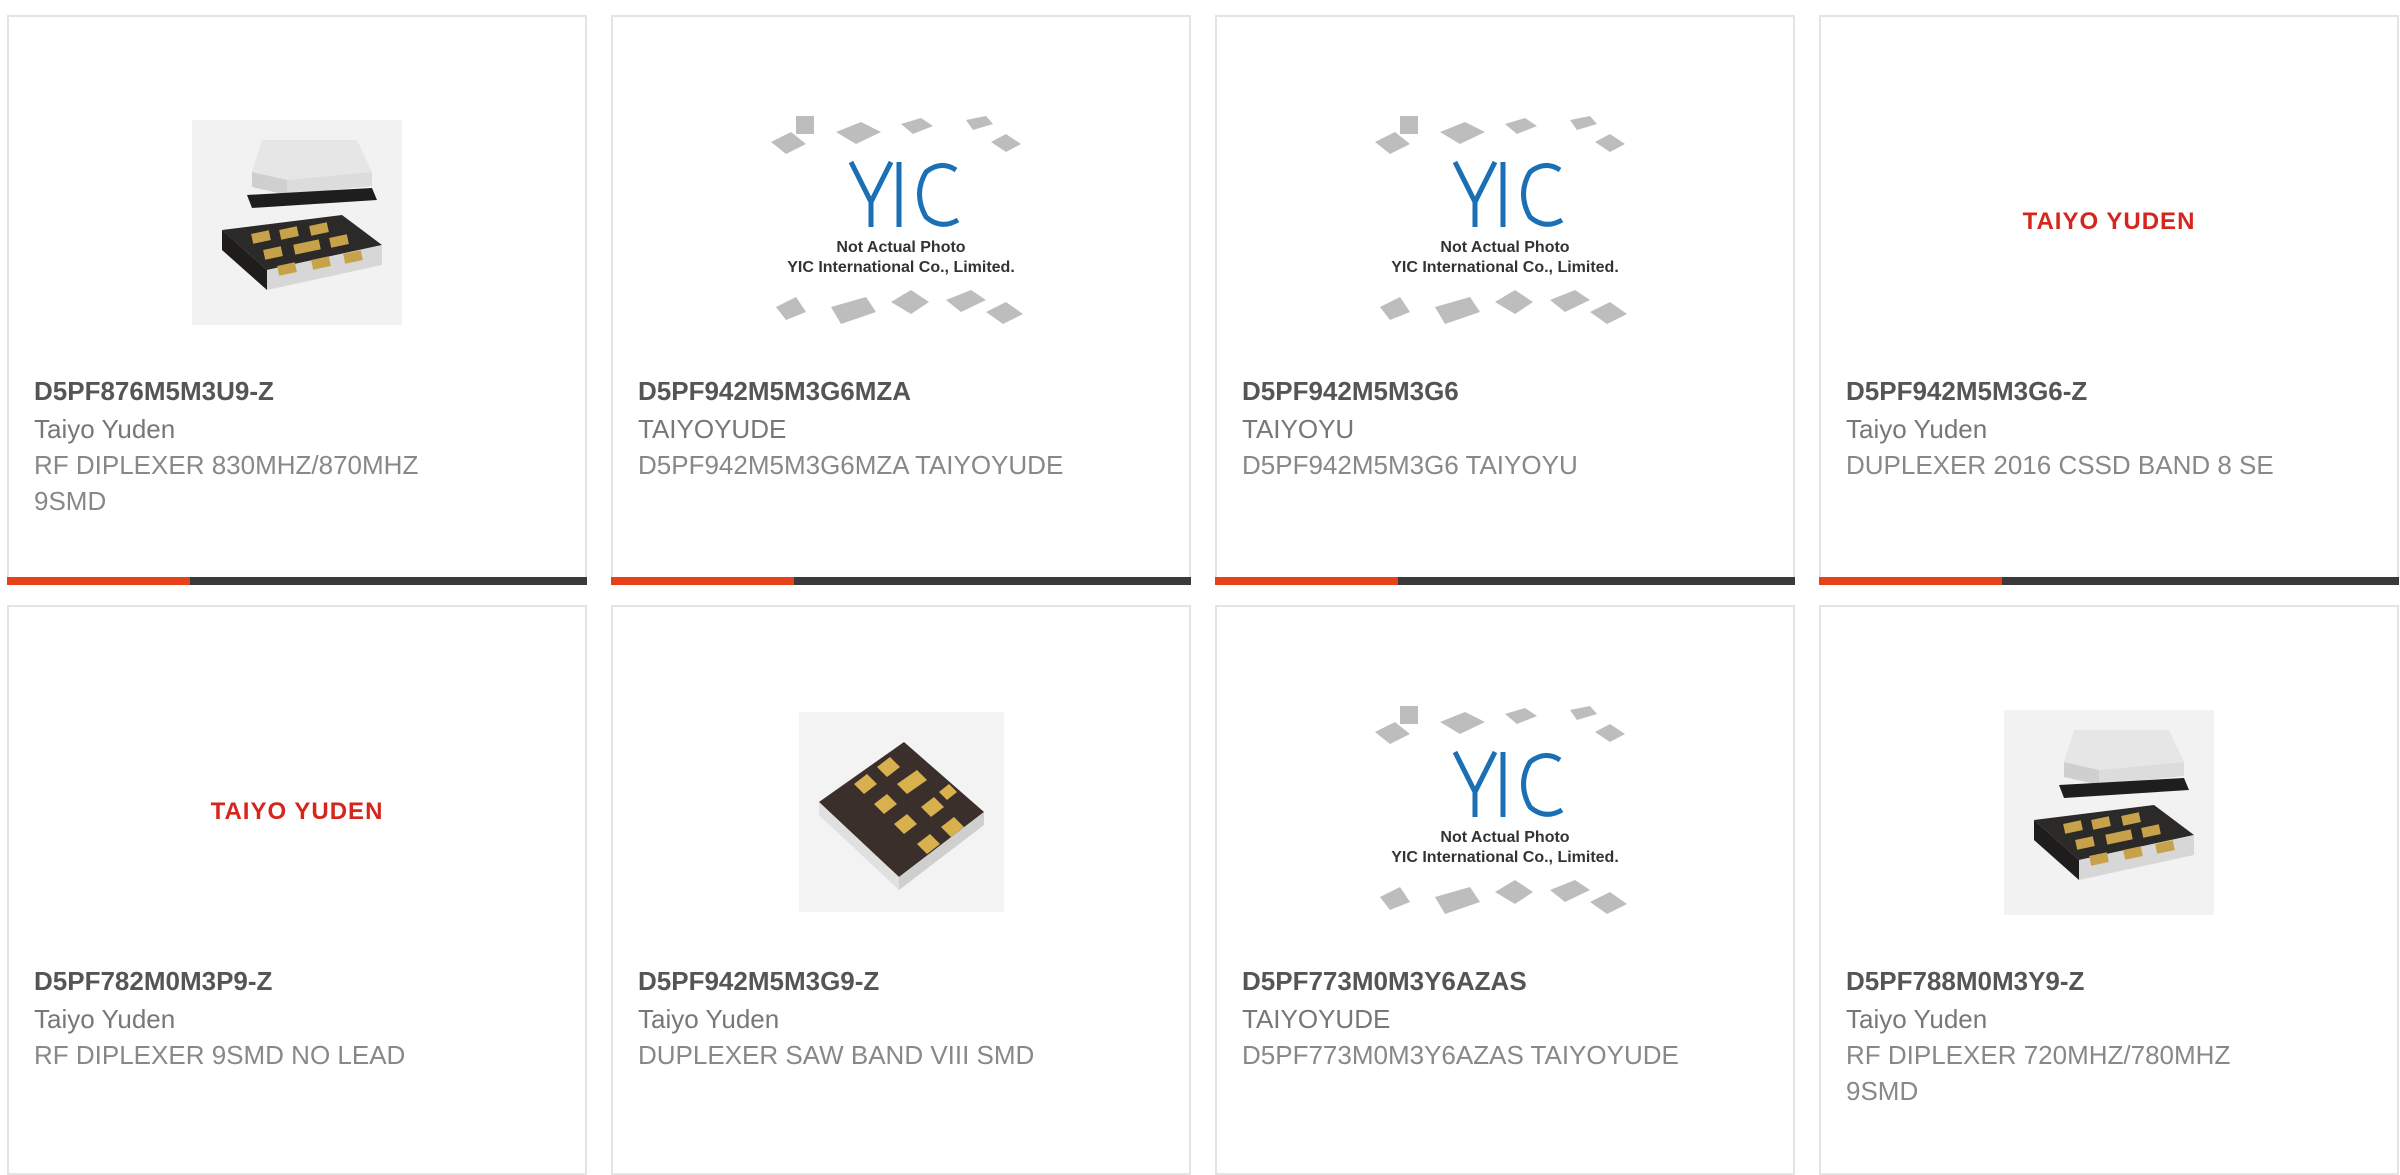 The width and height of the screenshot is (2400, 1175). What do you see at coordinates (1505, 981) in the screenshot?
I see `product-part-number: D5PF773M0M3Y6AZAS` at bounding box center [1505, 981].